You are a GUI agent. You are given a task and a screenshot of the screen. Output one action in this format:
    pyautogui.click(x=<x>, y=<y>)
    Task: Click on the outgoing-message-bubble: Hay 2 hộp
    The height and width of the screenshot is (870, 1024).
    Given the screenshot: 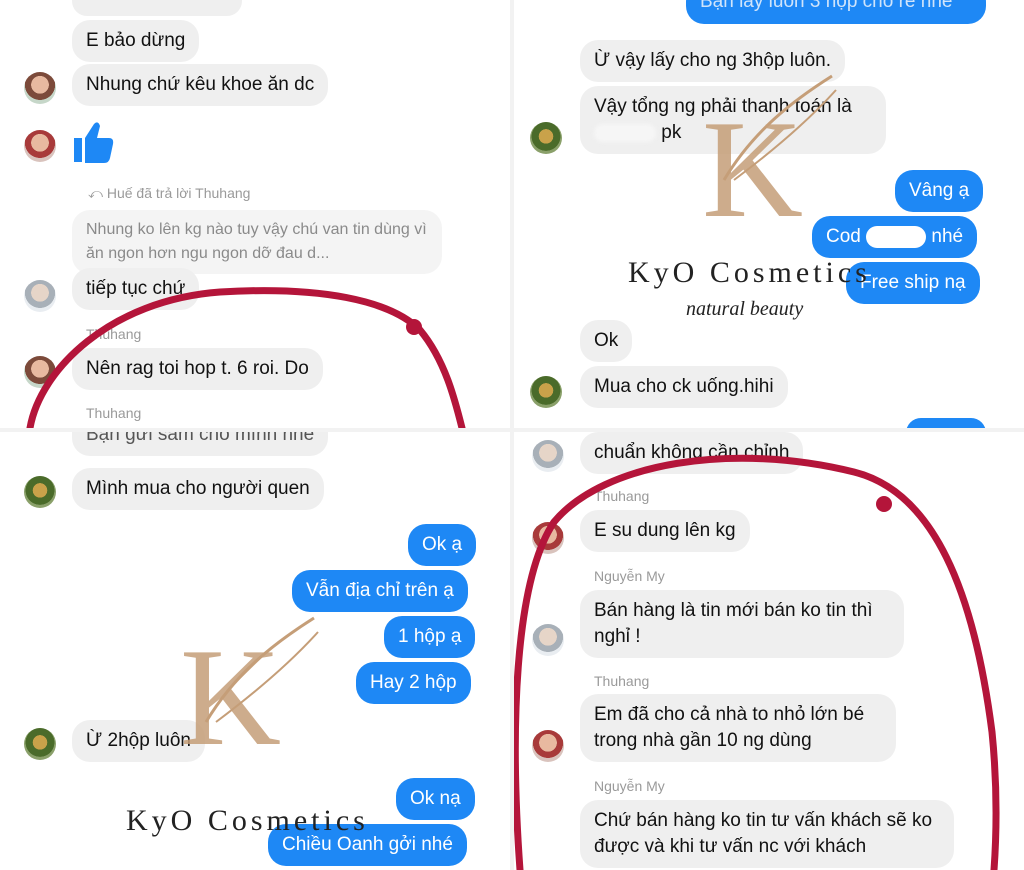 What is the action you would take?
    pyautogui.click(x=413, y=683)
    